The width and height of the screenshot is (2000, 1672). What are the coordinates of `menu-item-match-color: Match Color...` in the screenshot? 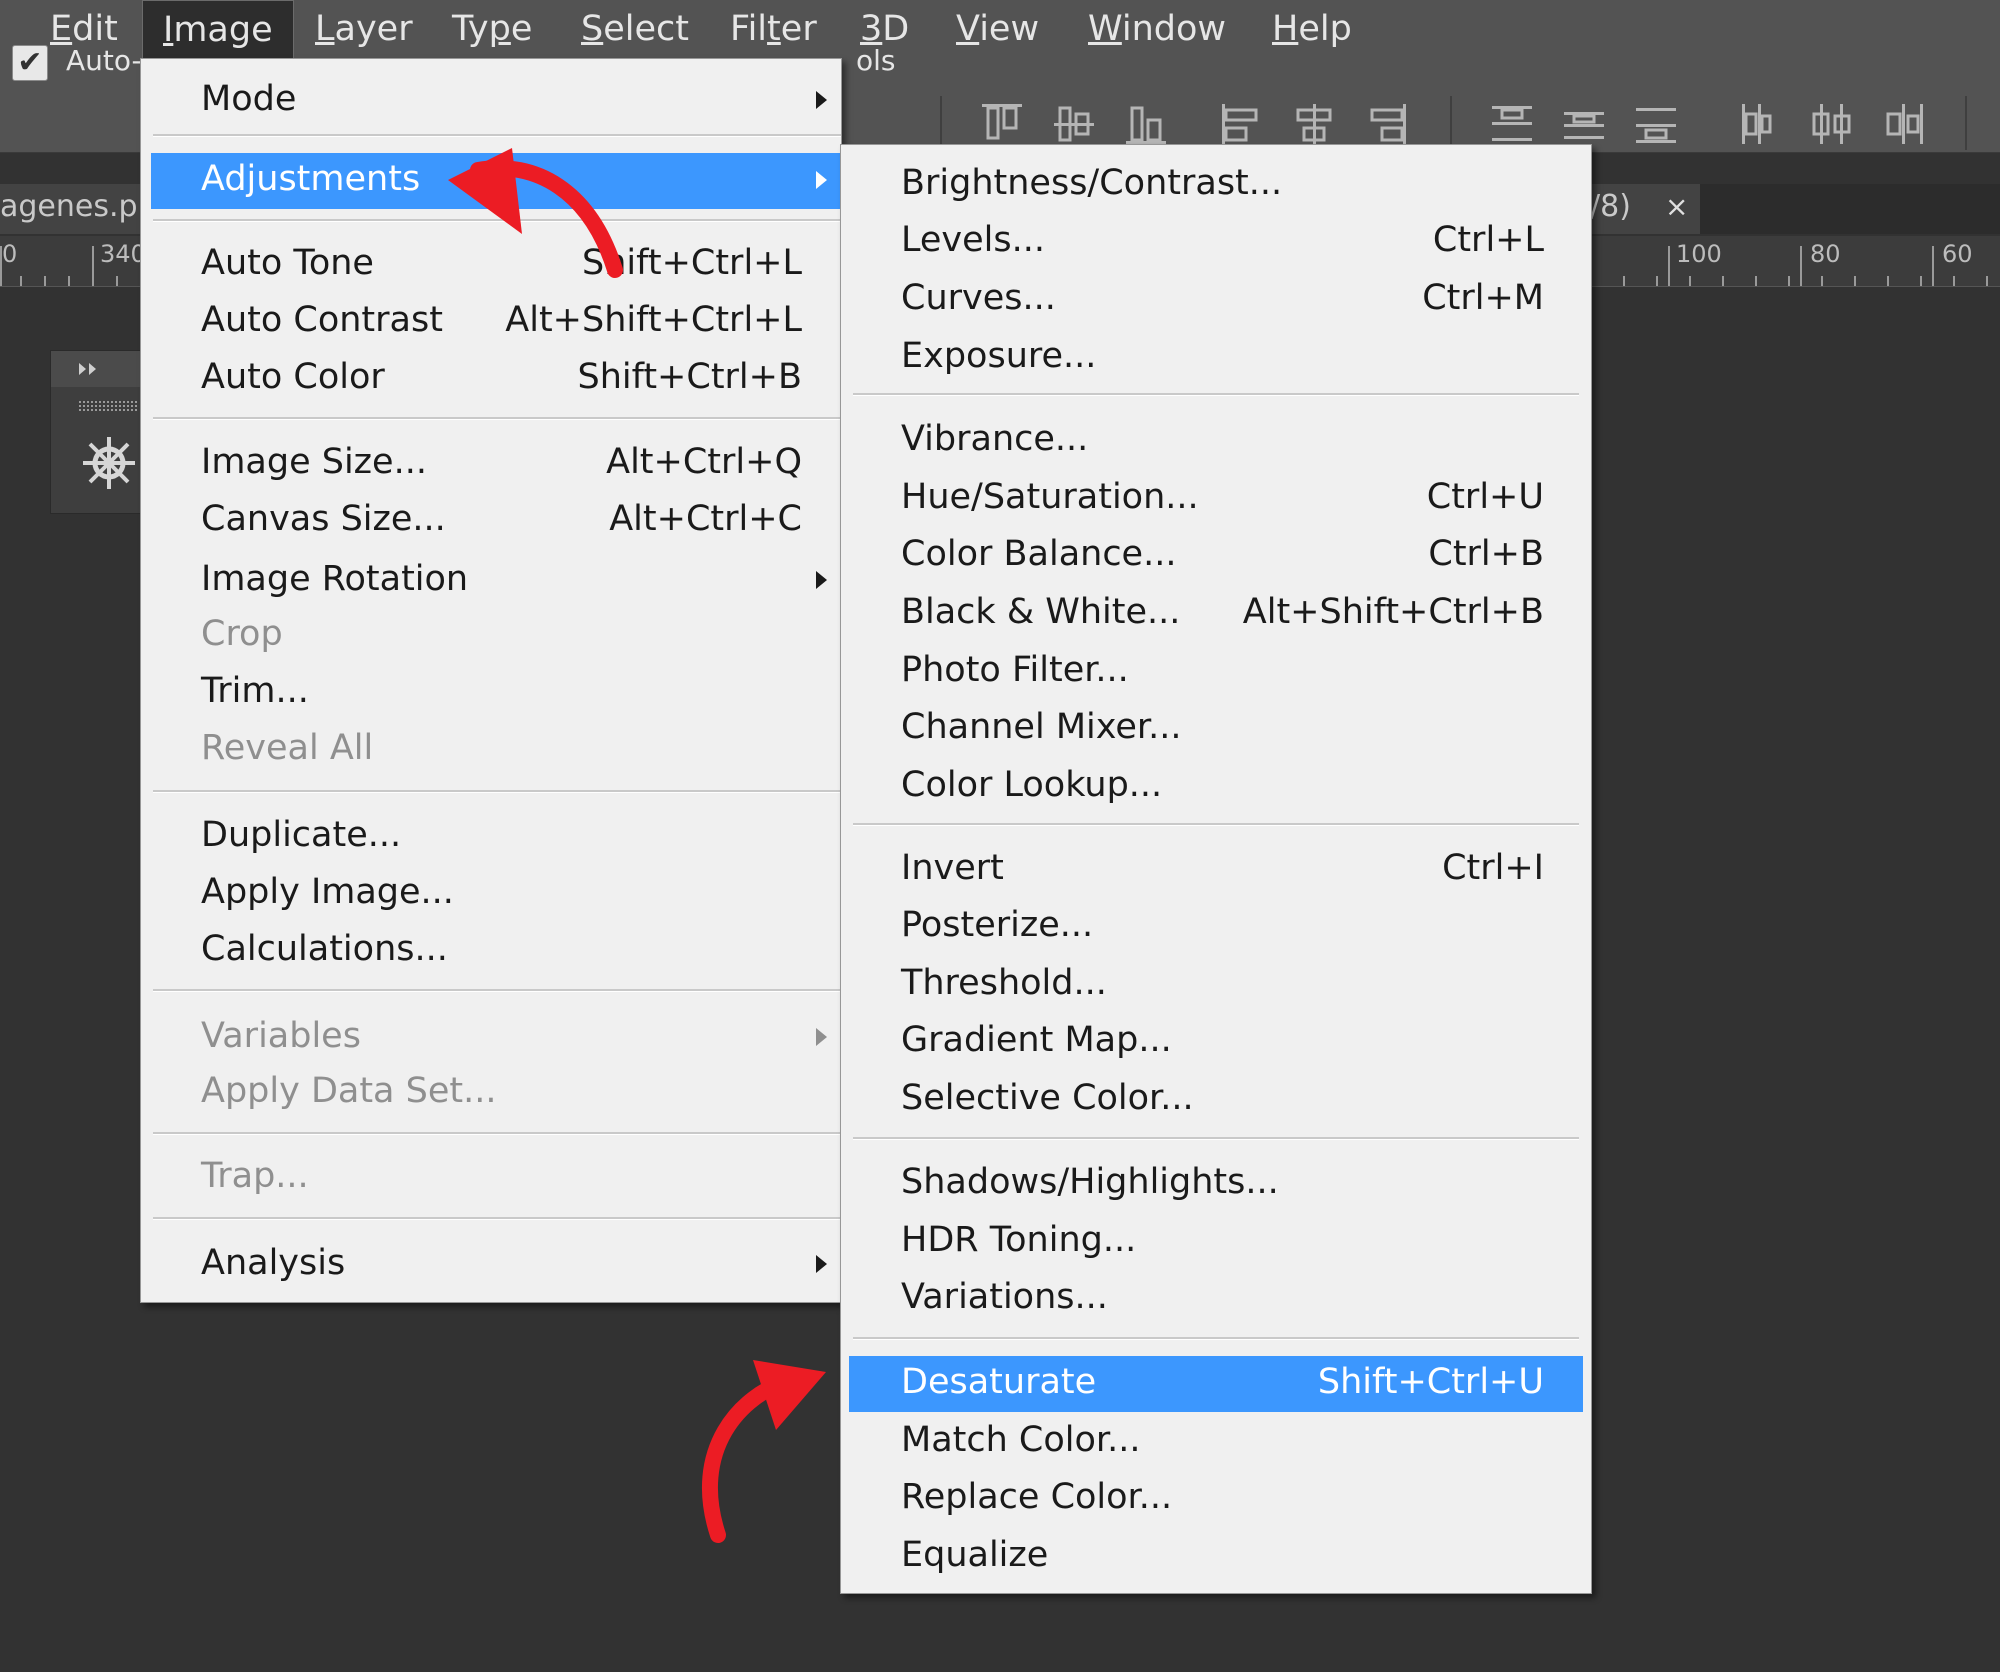 It's located at (1216, 1442).